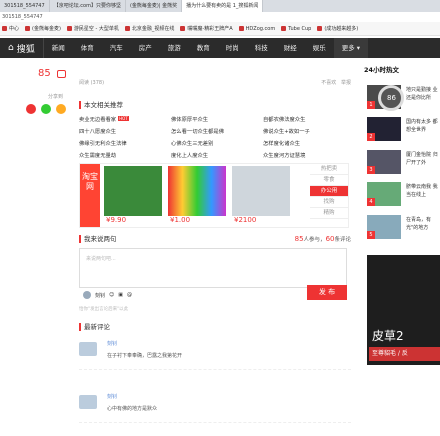 Image resolution: width=440 pixels, height=436 pixels. What do you see at coordinates (104, 309) in the screenshot?
I see `comment-note: 恰你"发出言论后来"以此` at bounding box center [104, 309].